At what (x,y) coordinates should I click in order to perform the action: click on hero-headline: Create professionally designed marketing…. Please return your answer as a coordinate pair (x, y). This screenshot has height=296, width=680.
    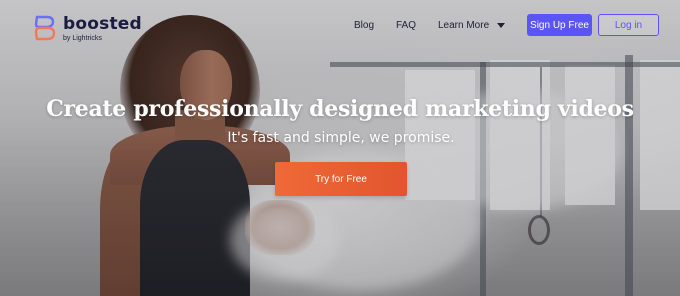
    Looking at the image, I should click on (340, 109).